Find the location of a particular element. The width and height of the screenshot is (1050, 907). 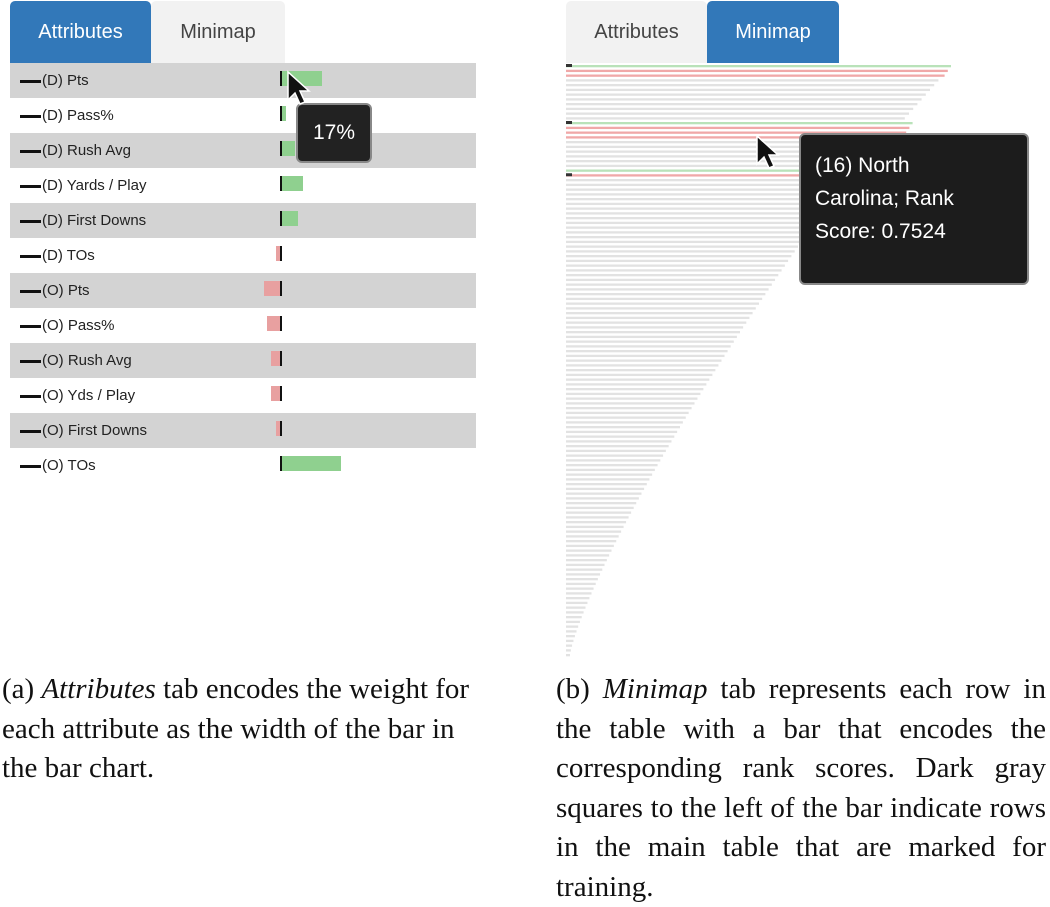

attribute-row: (O) Pts is located at coordinates (243, 290).